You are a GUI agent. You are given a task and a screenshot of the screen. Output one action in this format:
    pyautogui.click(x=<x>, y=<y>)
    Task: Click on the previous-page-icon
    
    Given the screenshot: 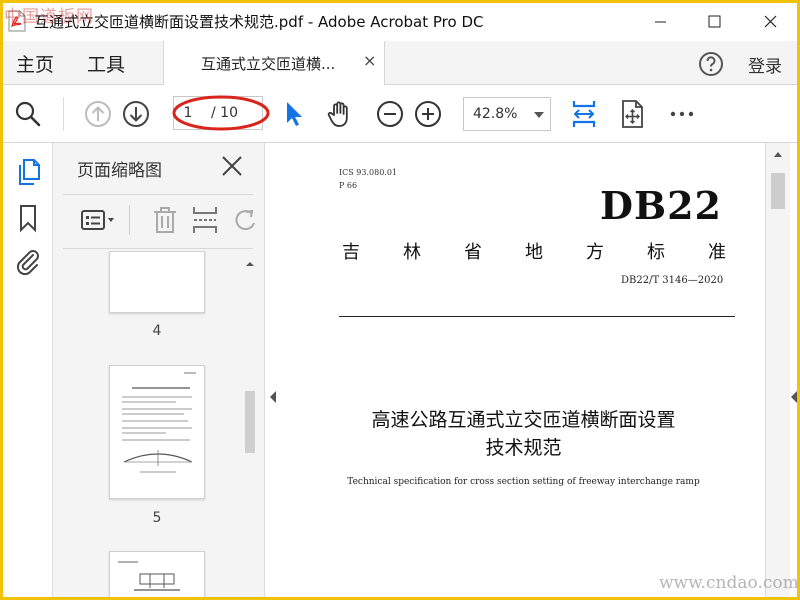 What is the action you would take?
    pyautogui.click(x=98, y=114)
    